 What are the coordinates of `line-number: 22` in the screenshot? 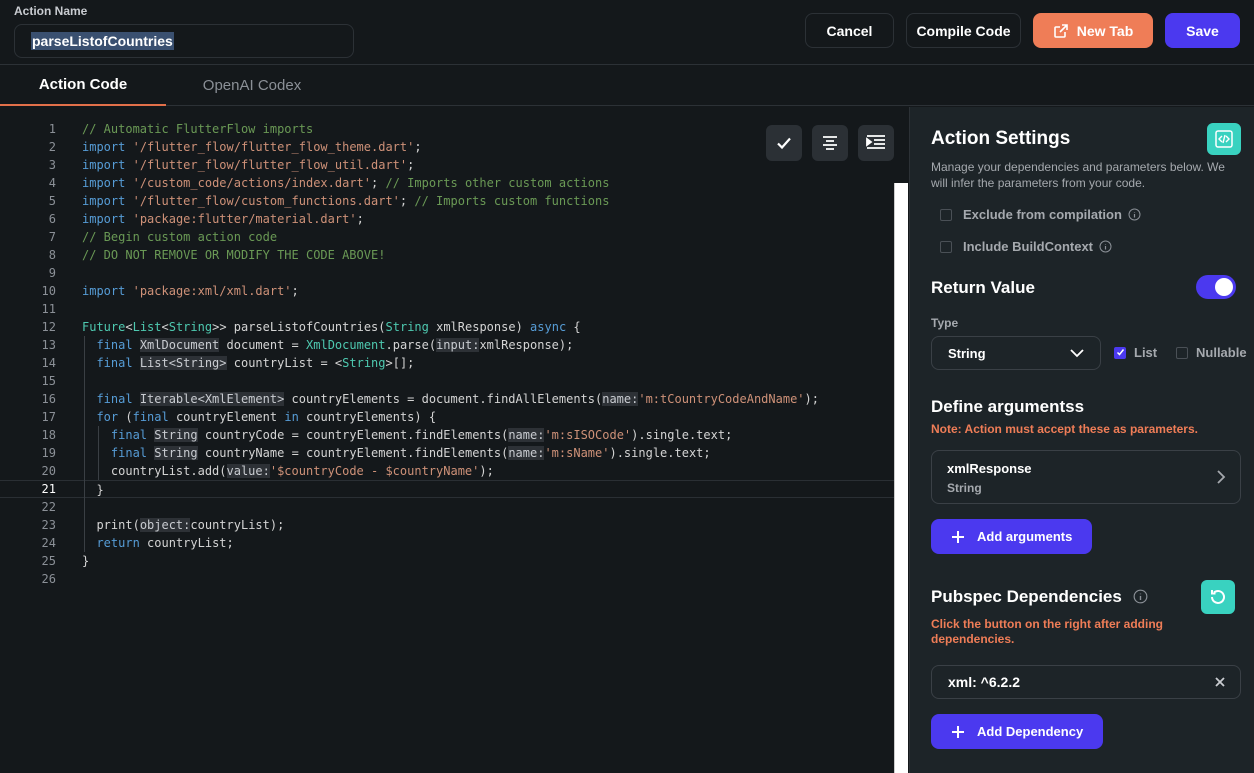 It's located at (48, 507).